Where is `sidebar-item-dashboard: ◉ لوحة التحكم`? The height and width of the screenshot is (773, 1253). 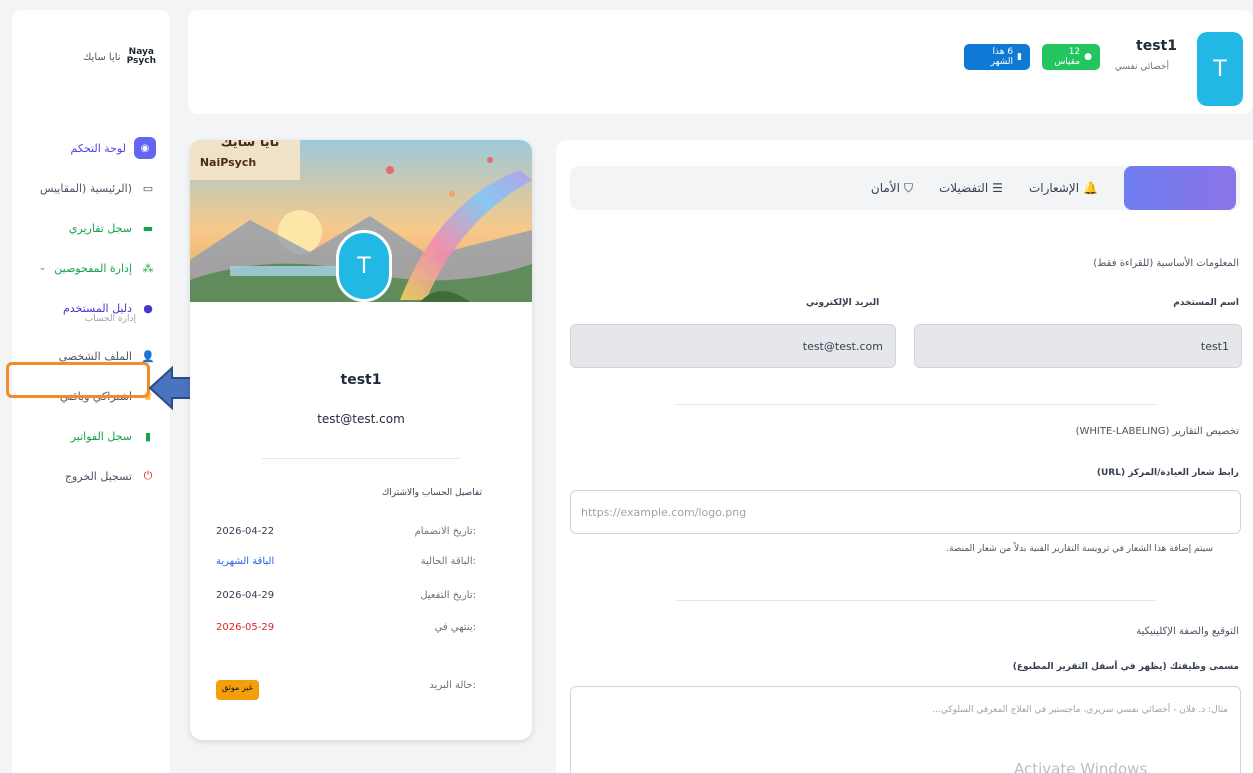
sidebar-item-dashboard: ◉ لوحة التحكم is located at coordinates (85, 148).